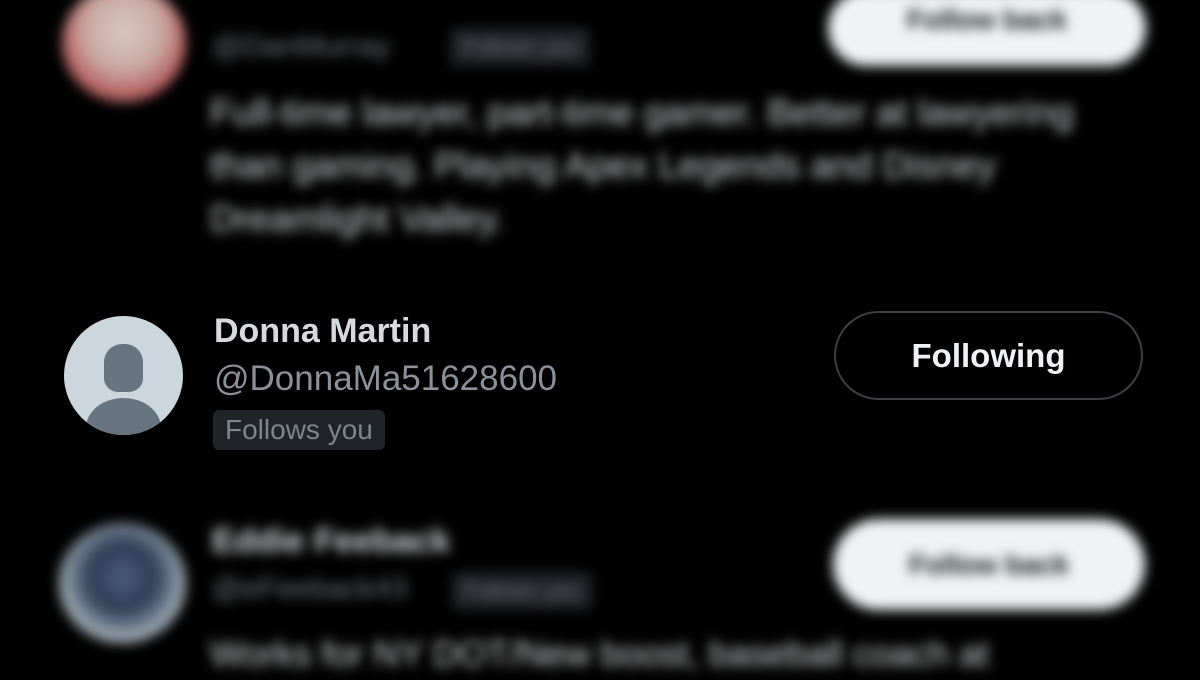 This screenshot has width=1200, height=680. What do you see at coordinates (331, 541) in the screenshot?
I see `user-display-name: Eddie Feeback` at bounding box center [331, 541].